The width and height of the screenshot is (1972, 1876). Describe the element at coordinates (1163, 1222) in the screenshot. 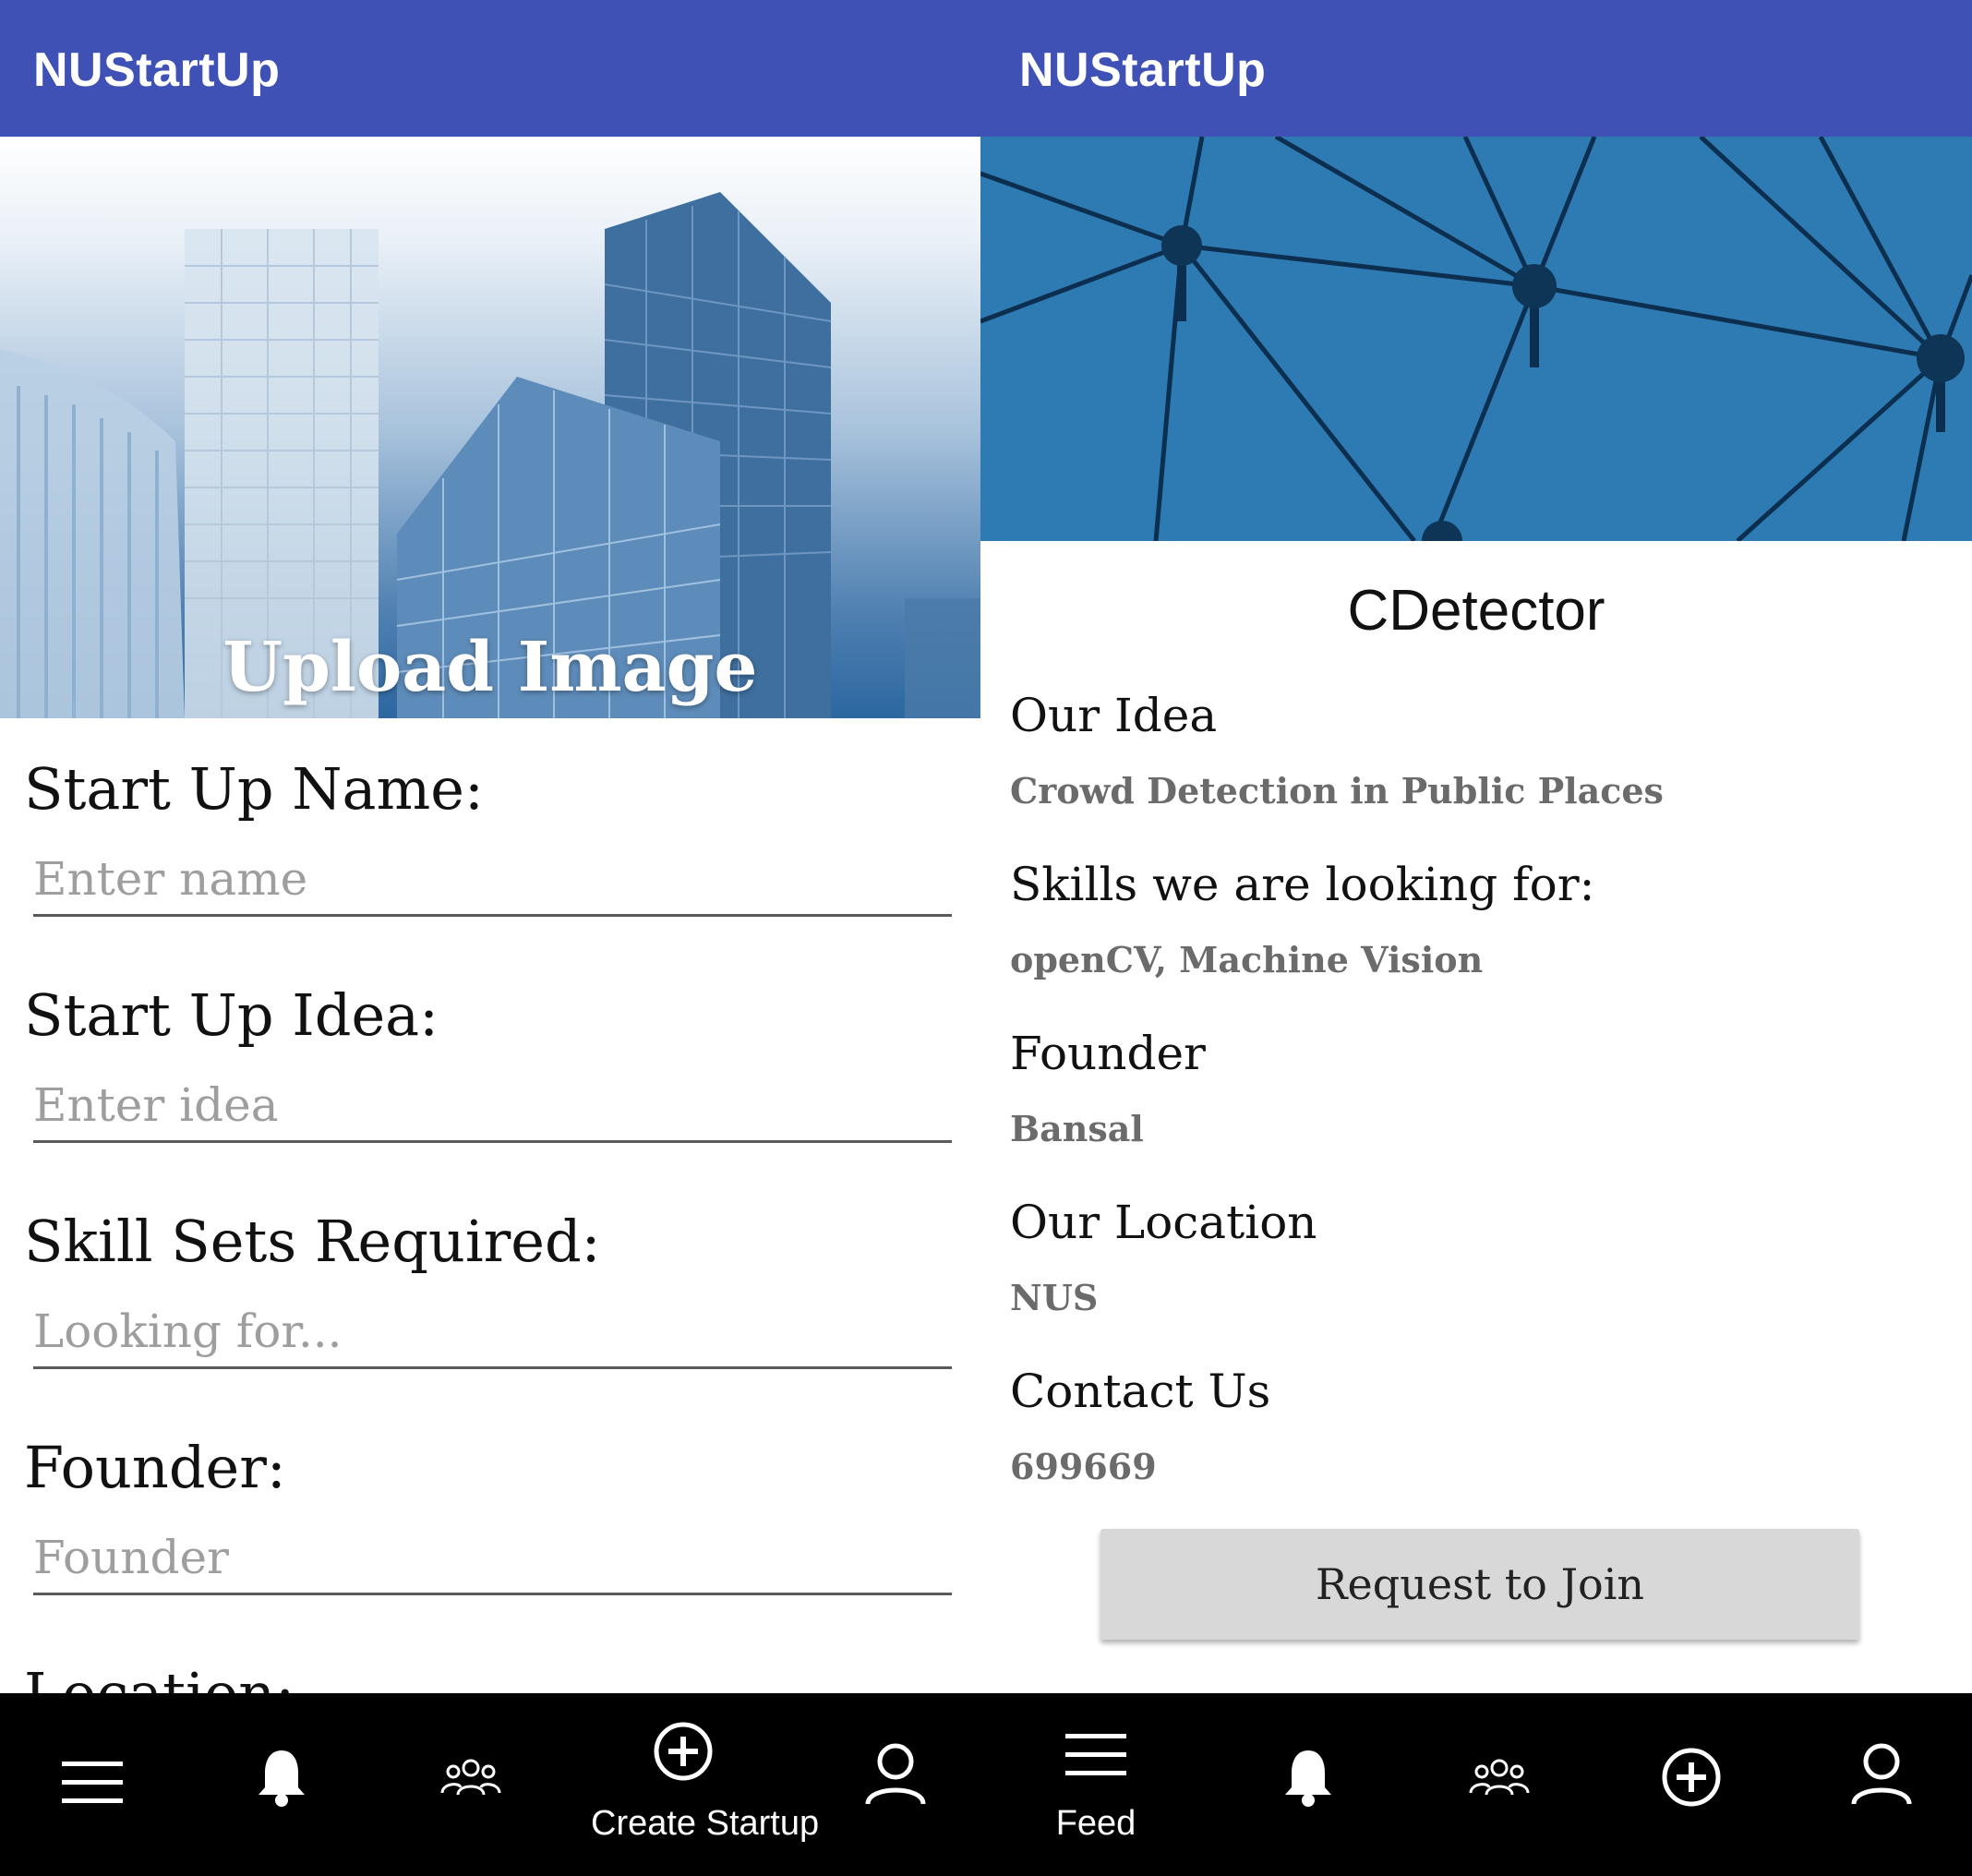

I see `location-heading: Our Location` at that location.